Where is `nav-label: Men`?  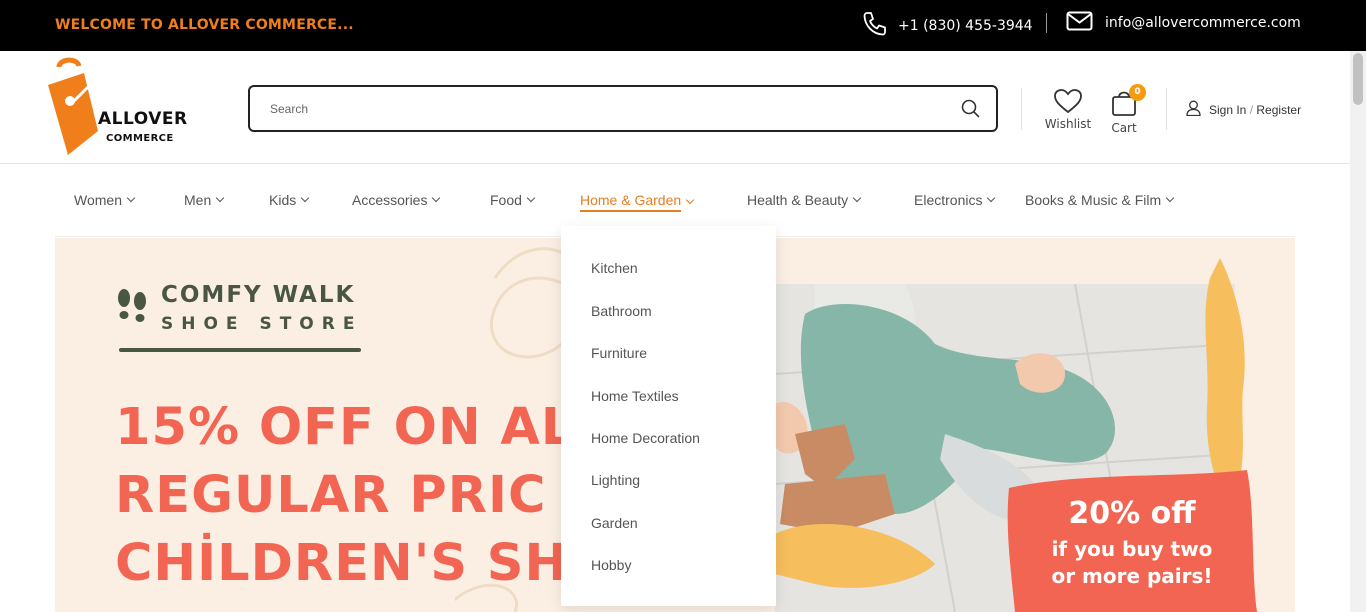
nav-label: Men is located at coordinates (198, 200).